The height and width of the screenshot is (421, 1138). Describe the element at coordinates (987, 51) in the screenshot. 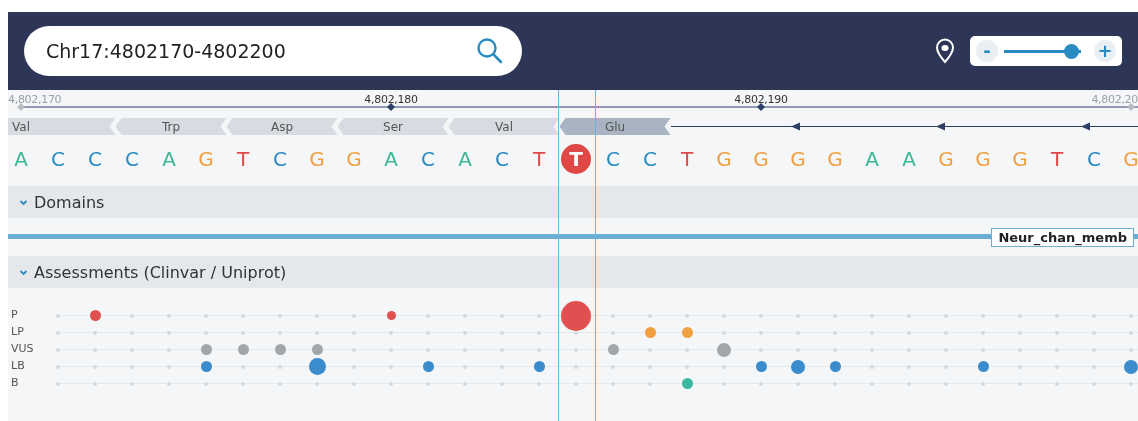

I see `zoom-out-button: -` at that location.